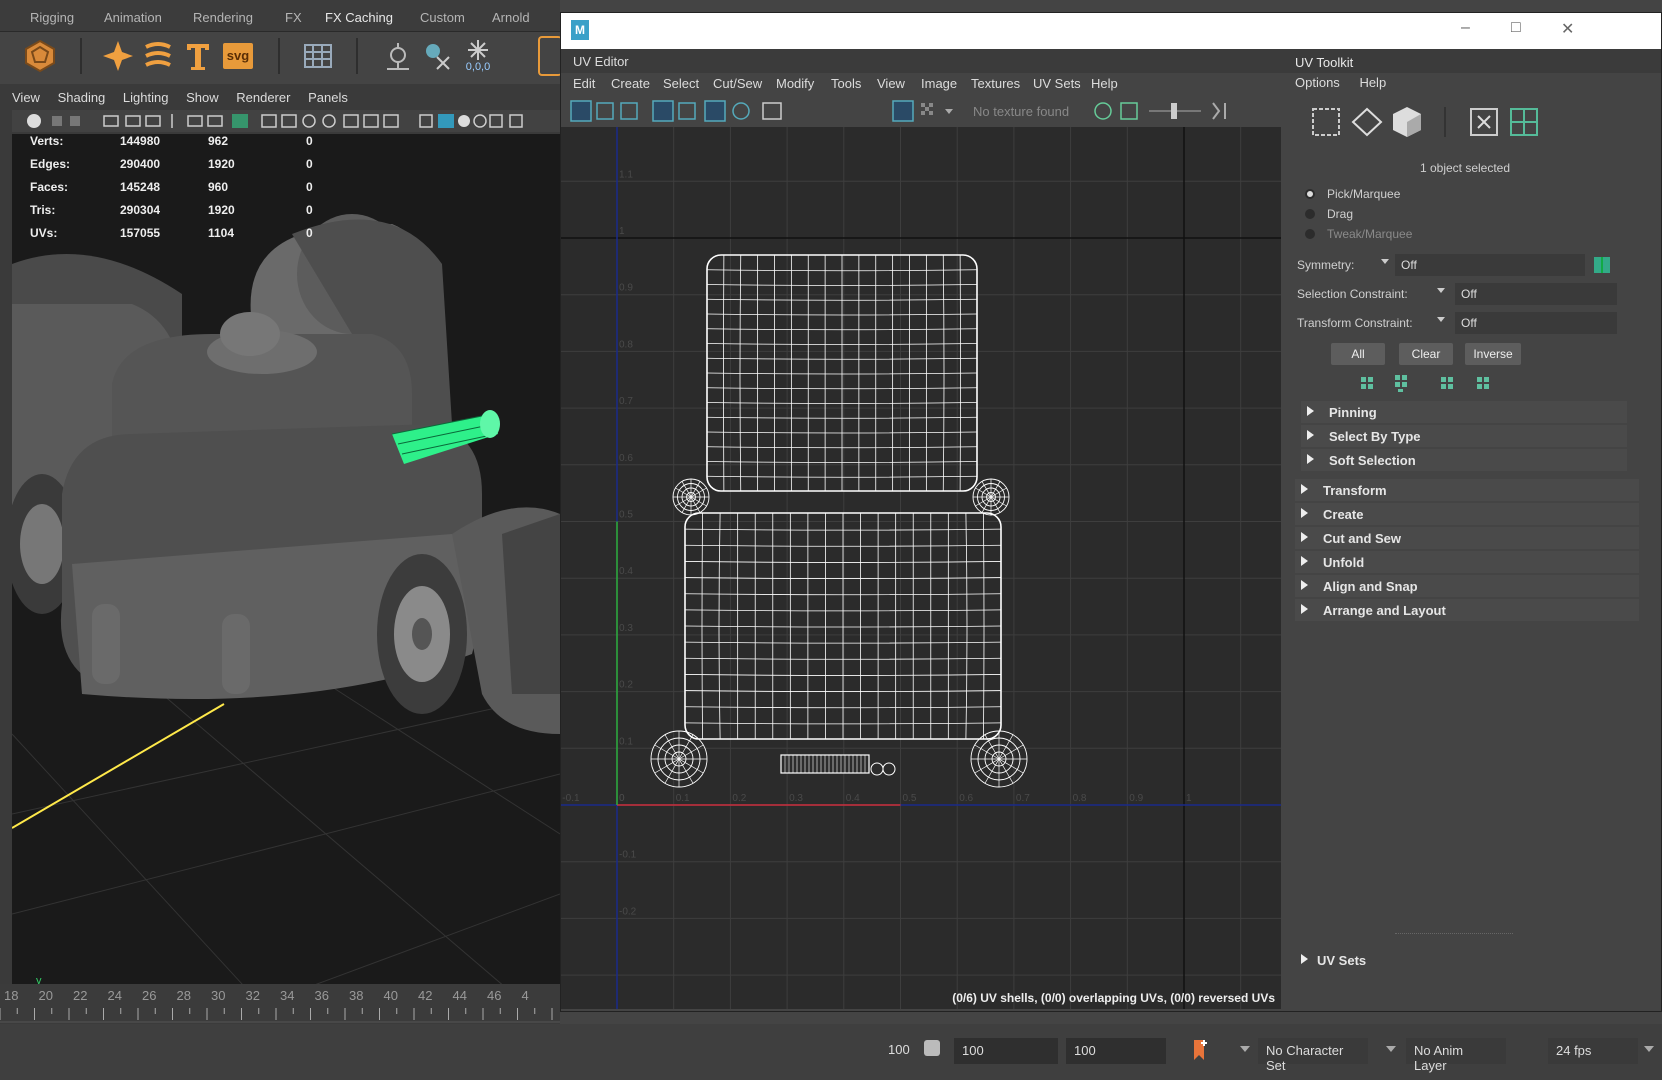  I want to click on shelf-tab-fx-caching: FX Caching, so click(359, 17).